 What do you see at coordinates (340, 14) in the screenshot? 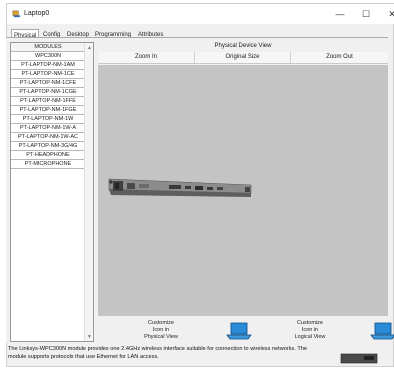
I see `minimize-button: —` at bounding box center [340, 14].